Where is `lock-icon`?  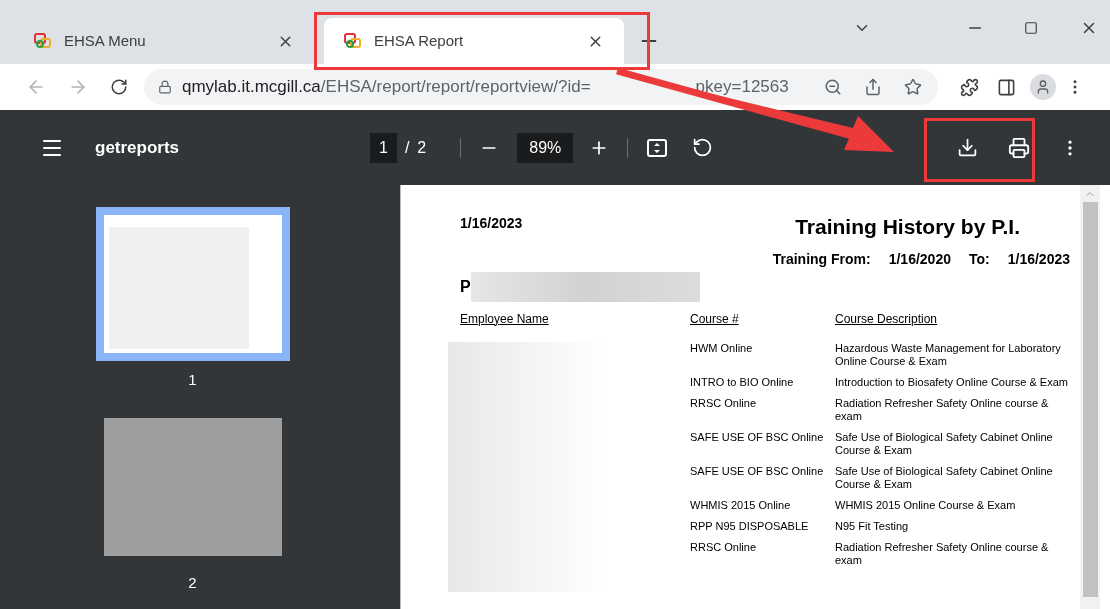
lock-icon is located at coordinates (164, 87).